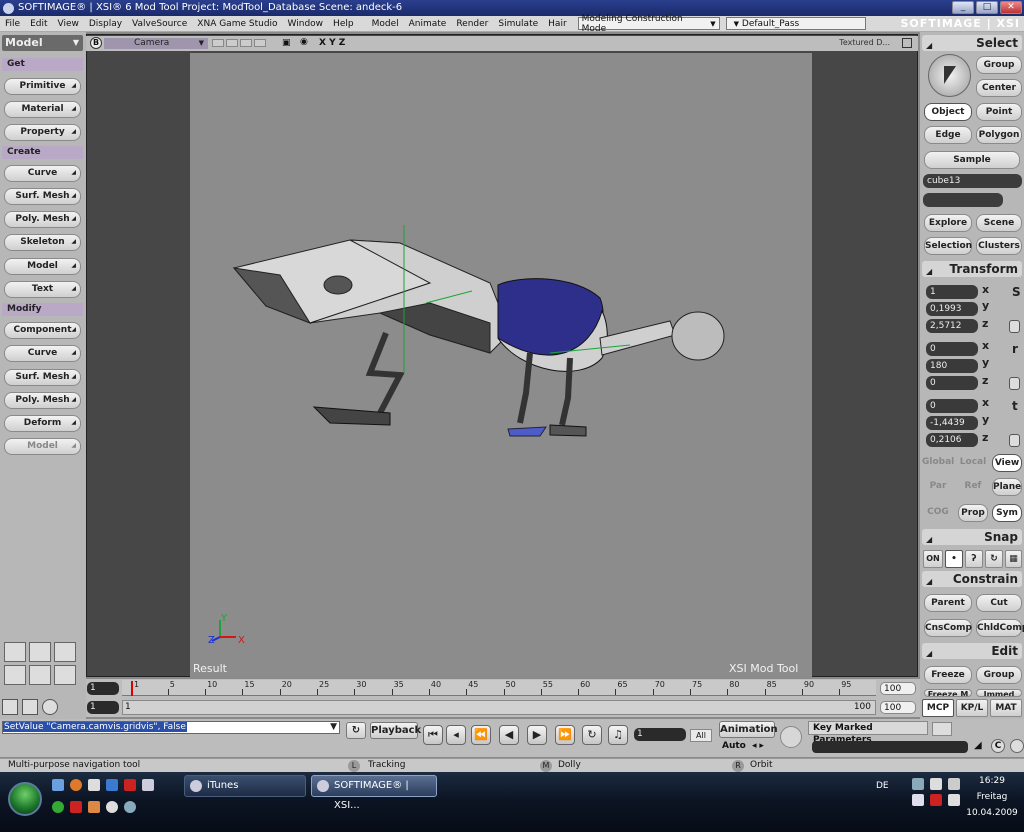 This screenshot has height=832, width=1024. I want to click on view-button: View, so click(1007, 463).